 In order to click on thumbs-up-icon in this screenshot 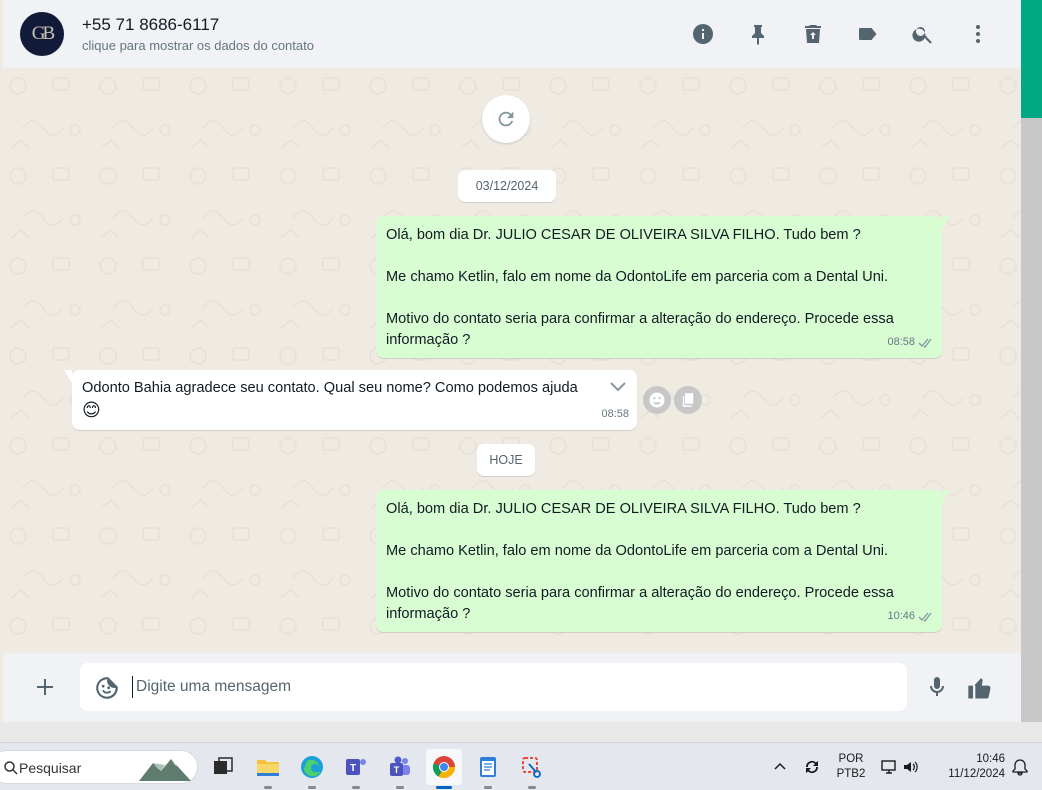, I will do `click(979, 688)`.